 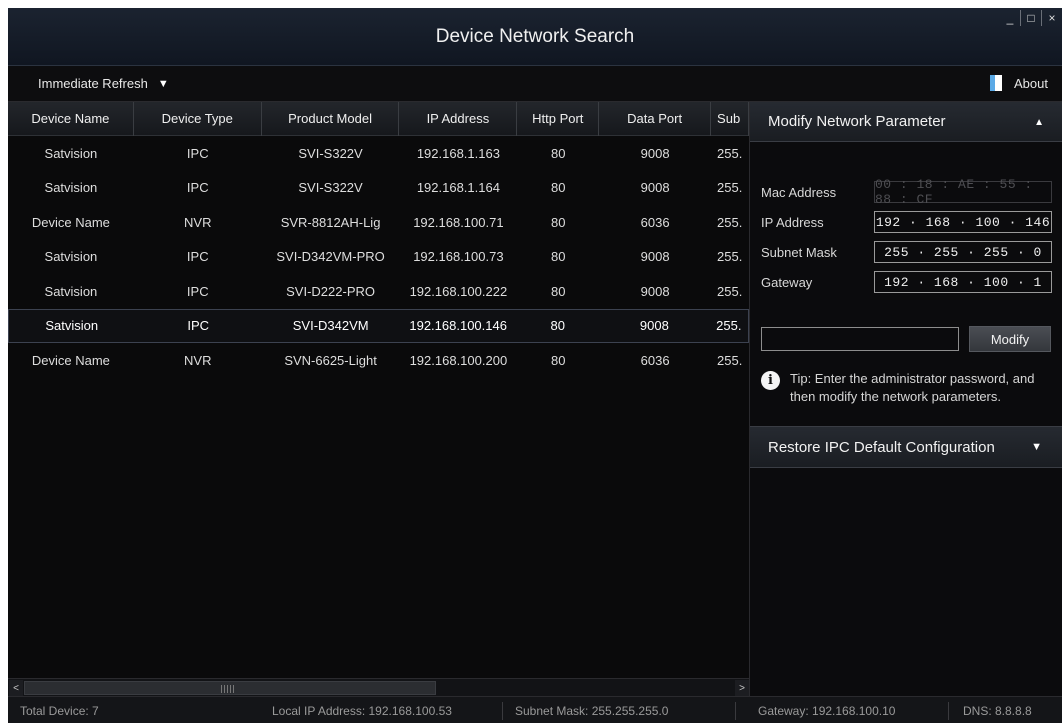 What do you see at coordinates (963, 282) in the screenshot?
I see `gateway-field: 192 · 168 · 100 · 1` at bounding box center [963, 282].